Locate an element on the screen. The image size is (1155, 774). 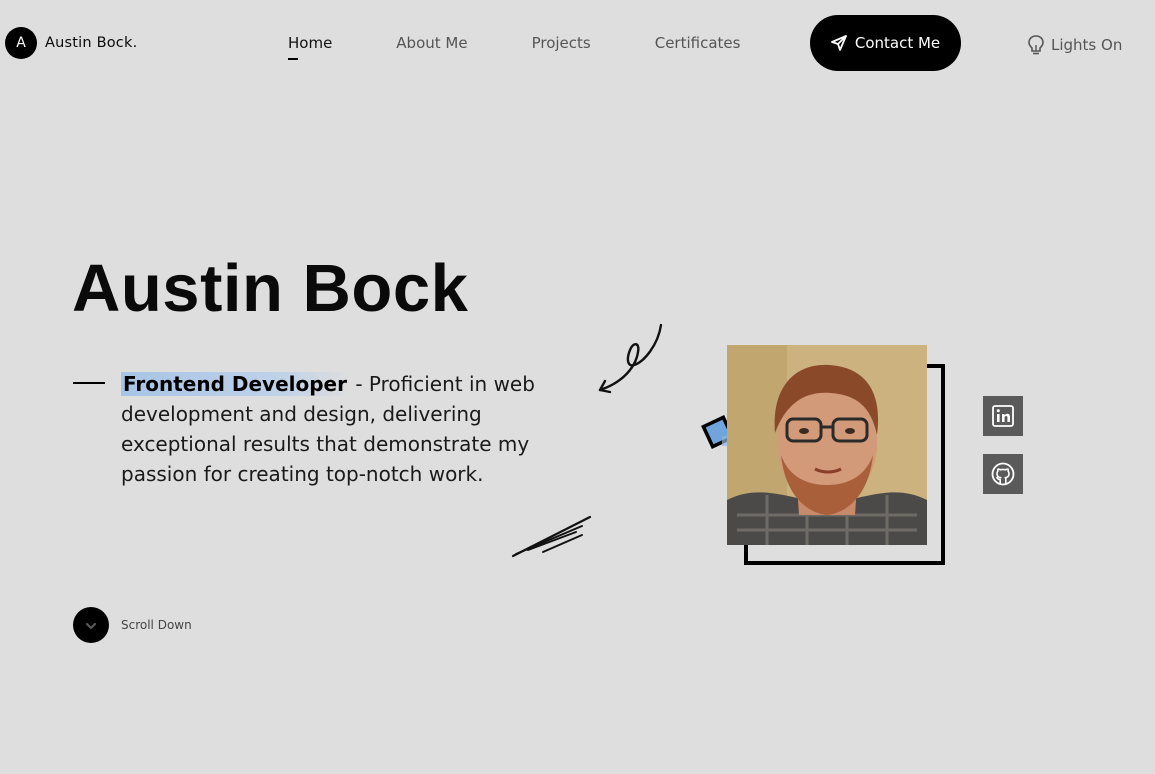
lights-toggle: Lights On is located at coordinates (1074, 45).